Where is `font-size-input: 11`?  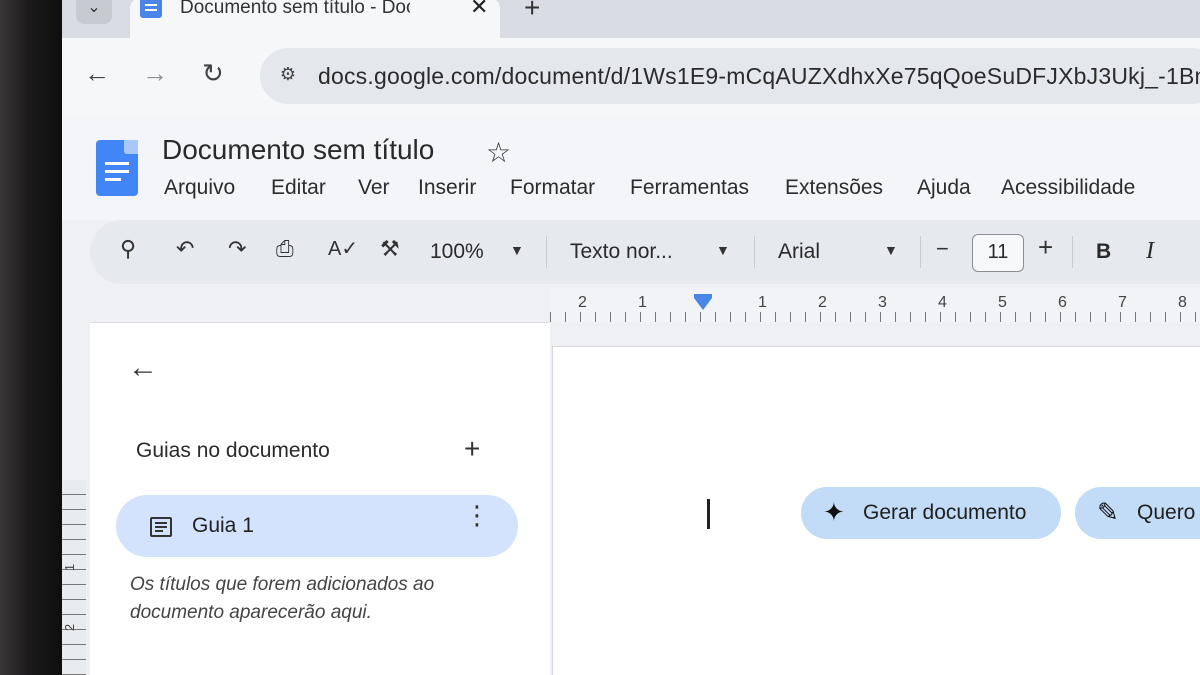 font-size-input: 11 is located at coordinates (998, 253).